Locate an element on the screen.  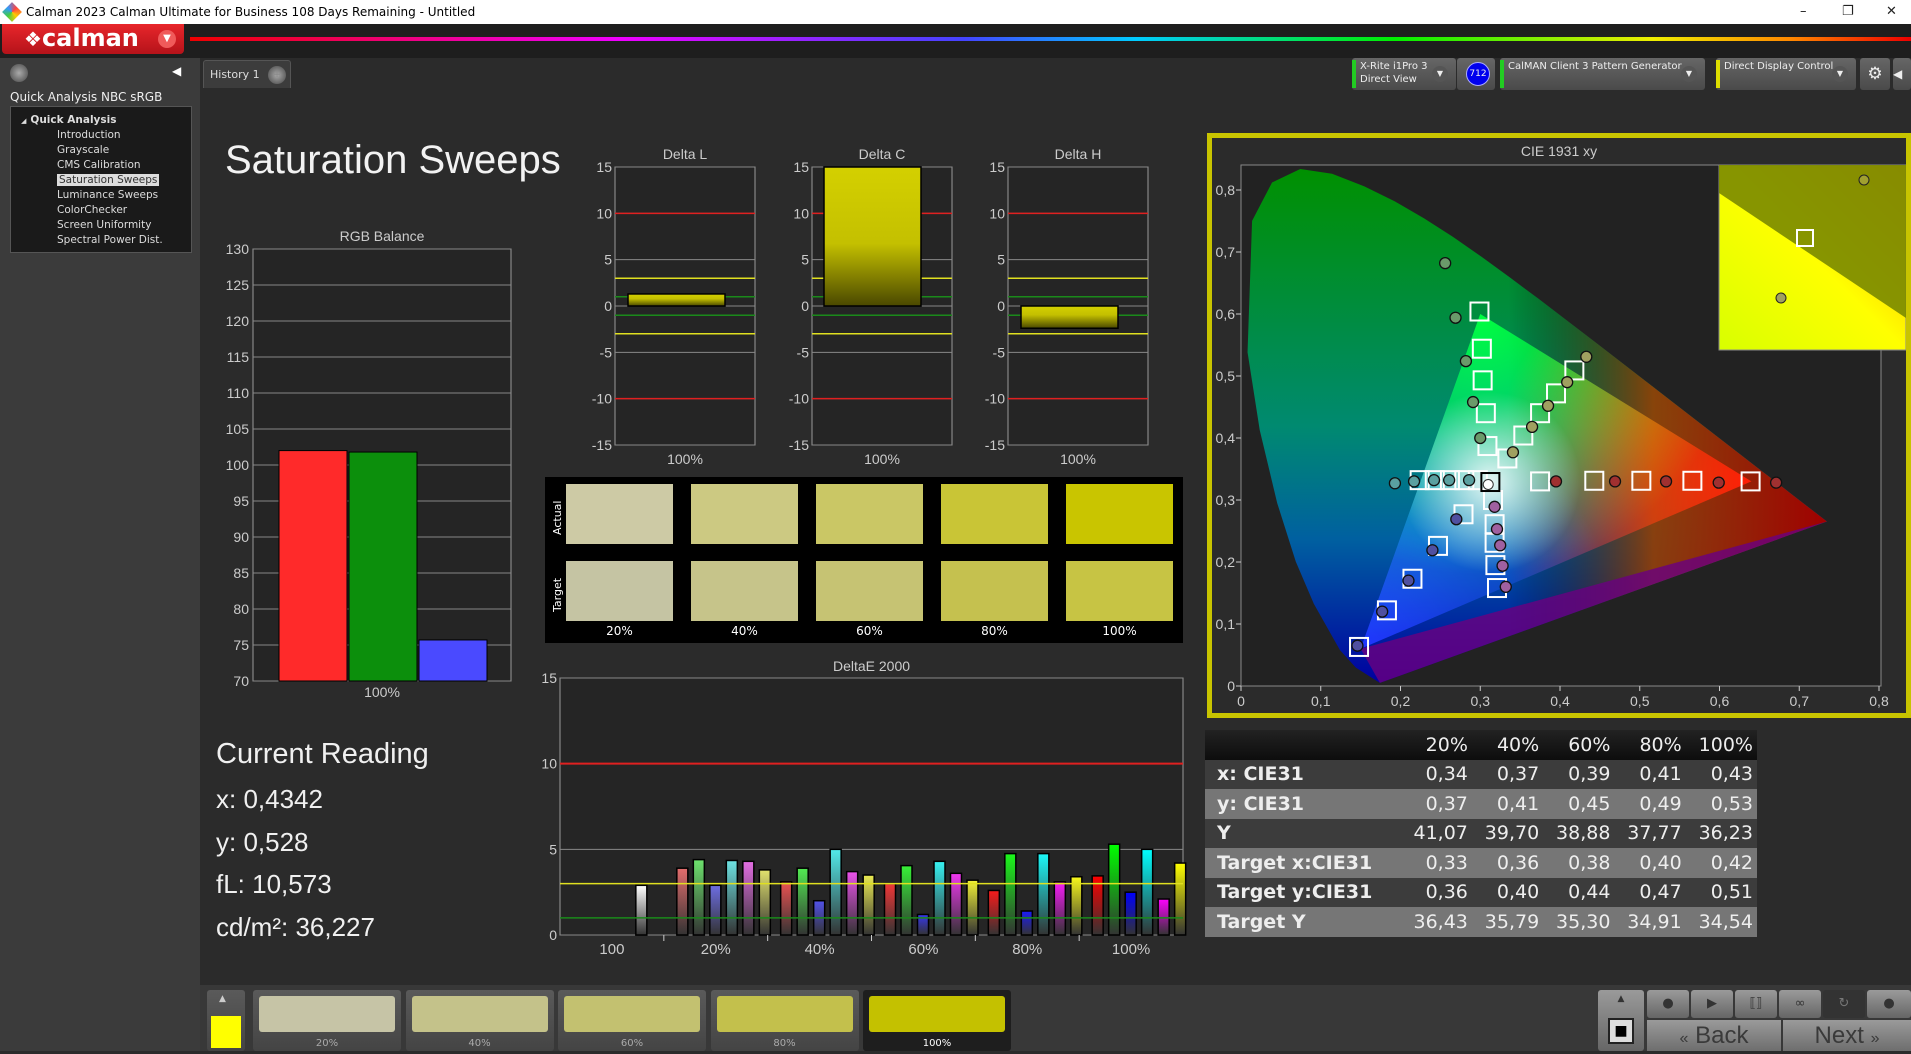
measure-once-button: ⟦⟧ is located at coordinates (1756, 1004).